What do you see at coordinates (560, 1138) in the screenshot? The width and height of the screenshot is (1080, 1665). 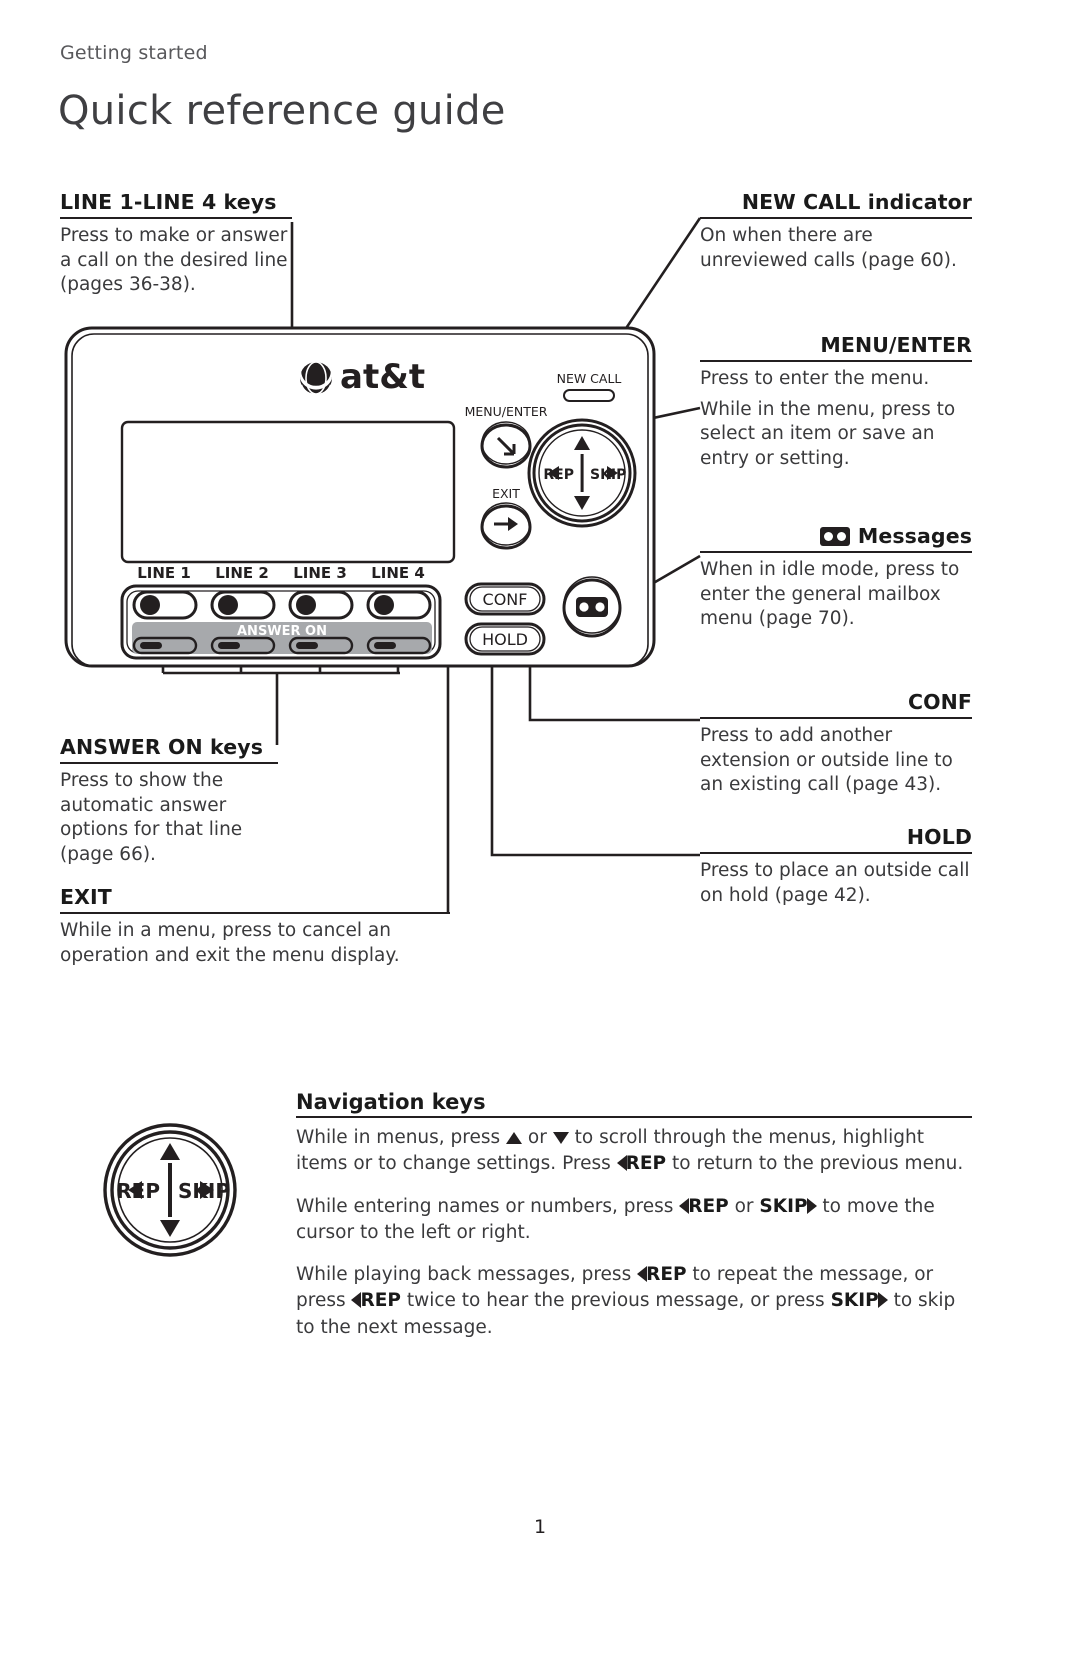 I see `triangle-down-icon` at bounding box center [560, 1138].